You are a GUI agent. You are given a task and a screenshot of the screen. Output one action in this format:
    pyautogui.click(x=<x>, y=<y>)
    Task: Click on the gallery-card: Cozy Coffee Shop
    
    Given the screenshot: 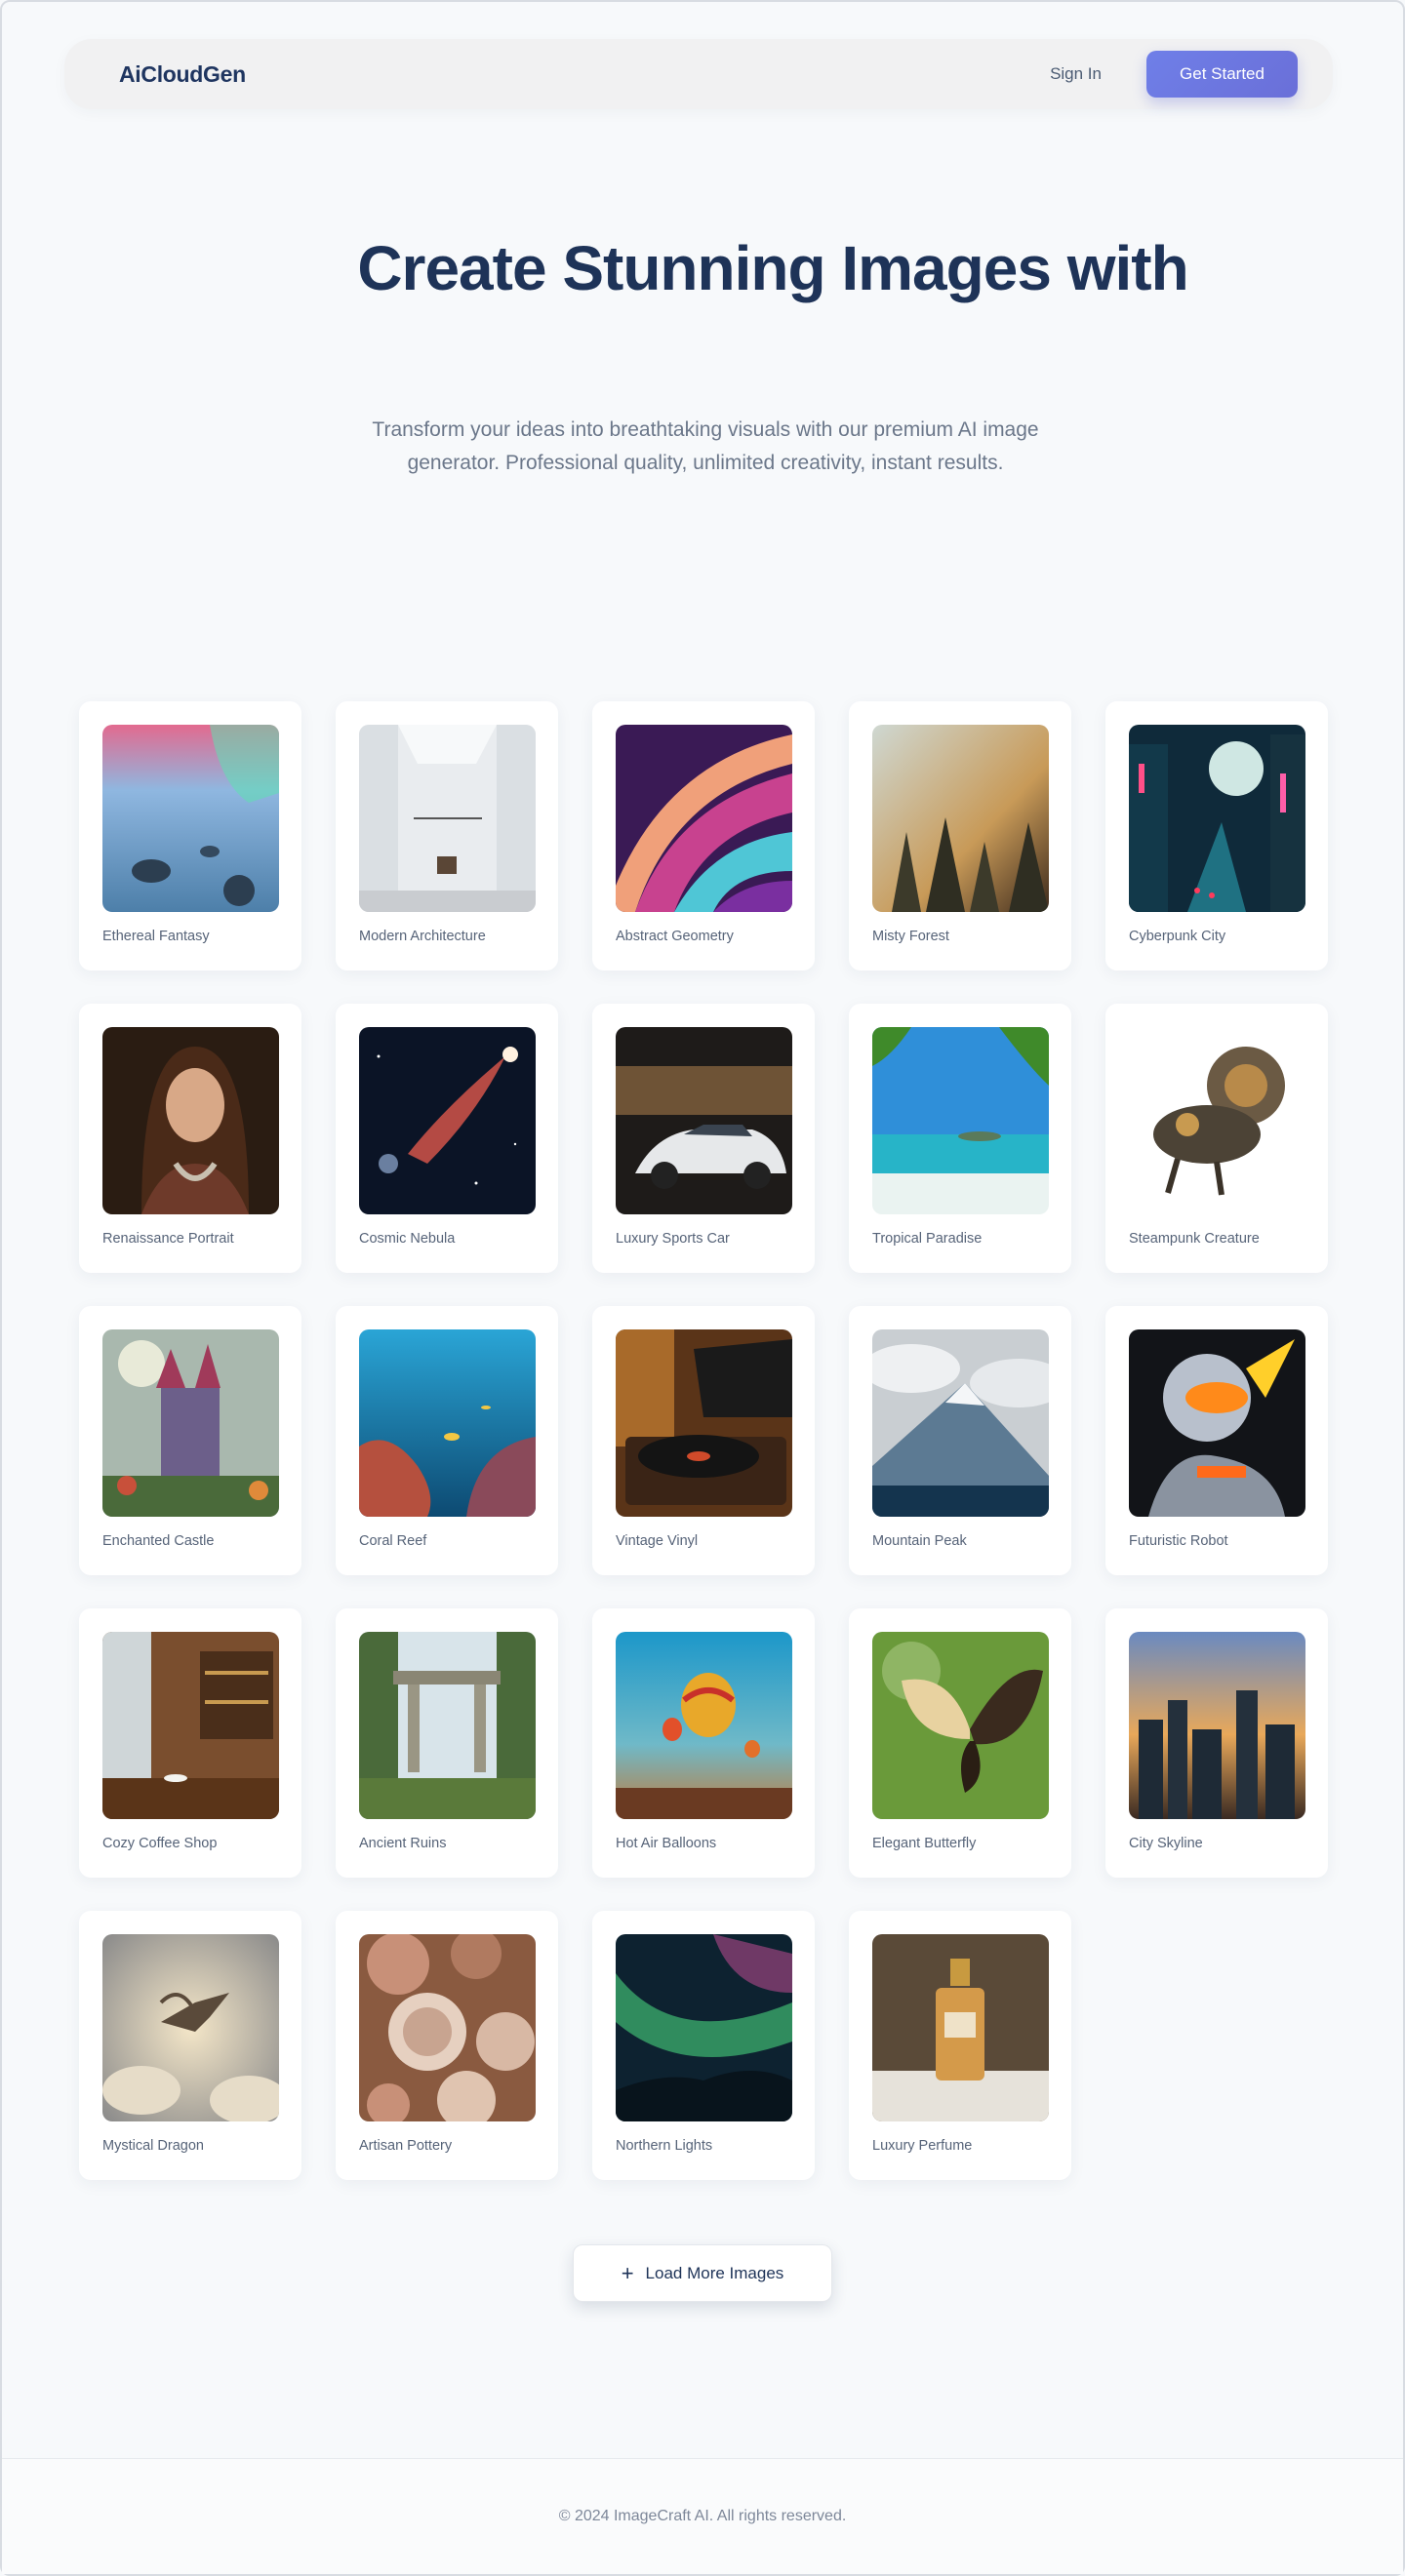 What is the action you would take?
    pyautogui.click(x=190, y=1743)
    